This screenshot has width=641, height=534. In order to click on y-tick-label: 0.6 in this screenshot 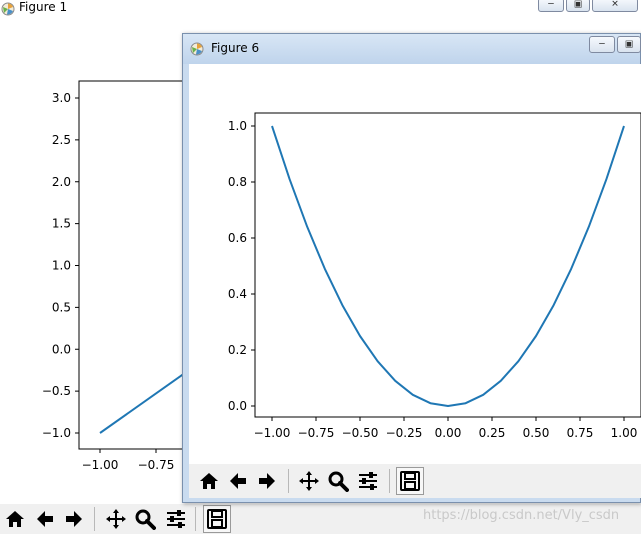, I will do `click(237, 238)`.